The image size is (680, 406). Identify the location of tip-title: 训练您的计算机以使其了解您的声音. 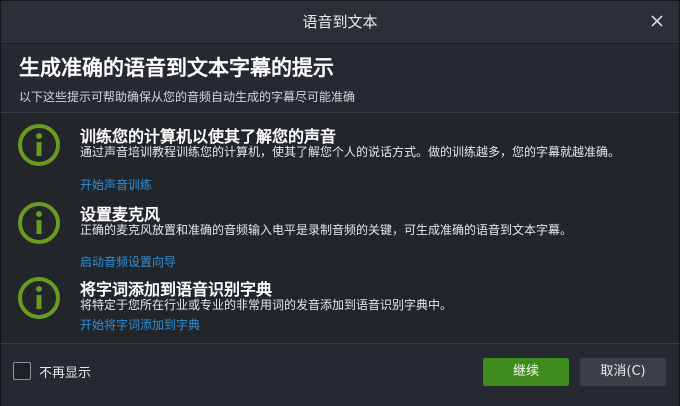
(208, 136).